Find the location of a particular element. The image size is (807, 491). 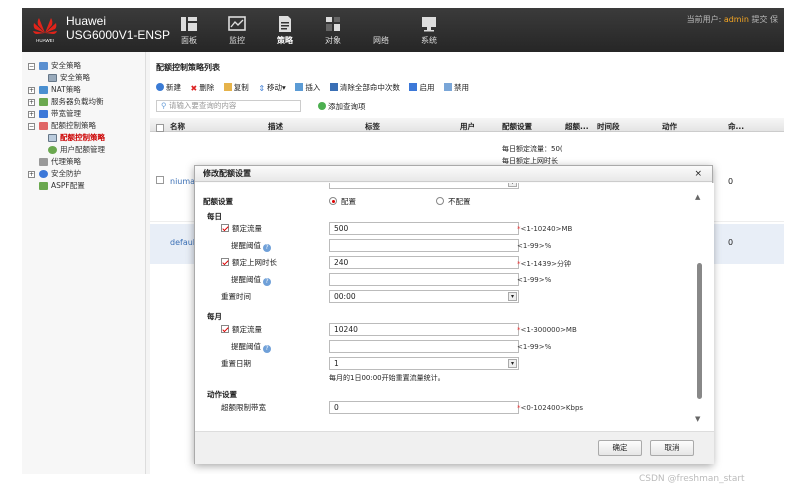

radio-off-icon is located at coordinates (440, 201).